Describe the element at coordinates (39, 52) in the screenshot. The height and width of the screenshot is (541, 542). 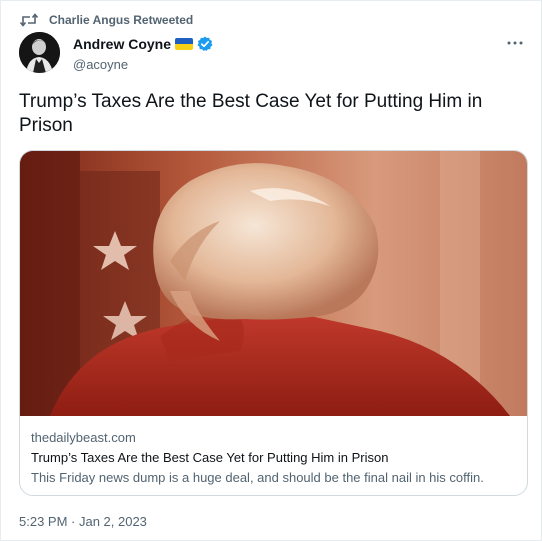
I see `avatar` at that location.